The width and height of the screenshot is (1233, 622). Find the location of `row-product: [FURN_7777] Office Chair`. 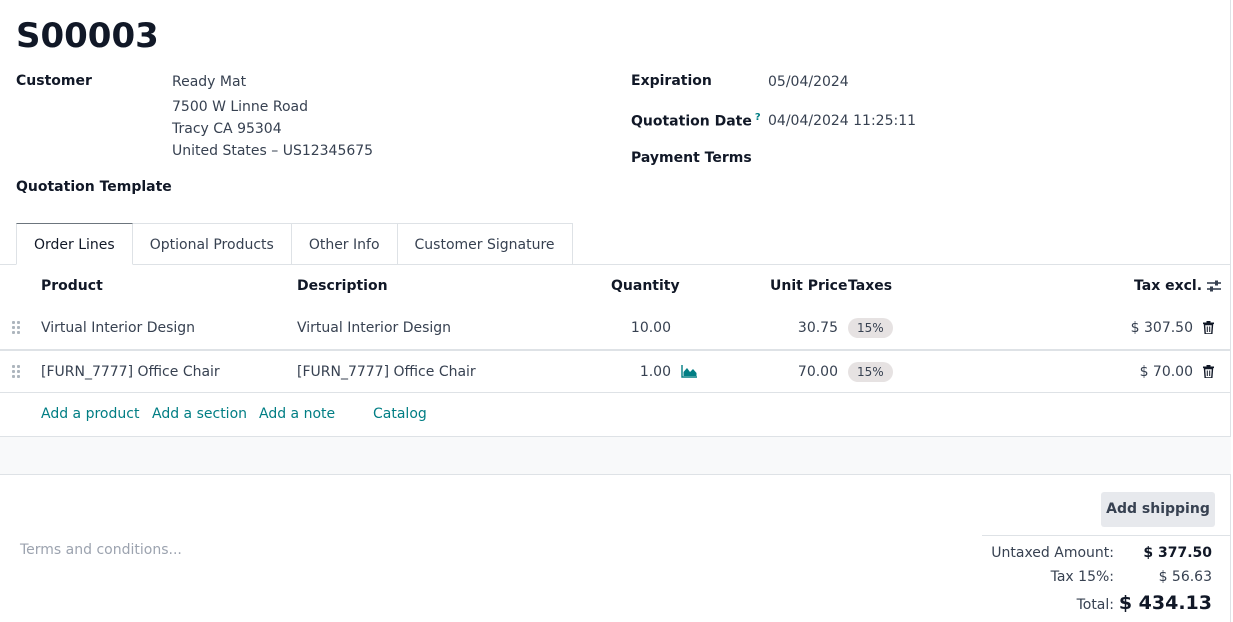

row-product: [FURN_7777] Office Chair is located at coordinates (130, 372).